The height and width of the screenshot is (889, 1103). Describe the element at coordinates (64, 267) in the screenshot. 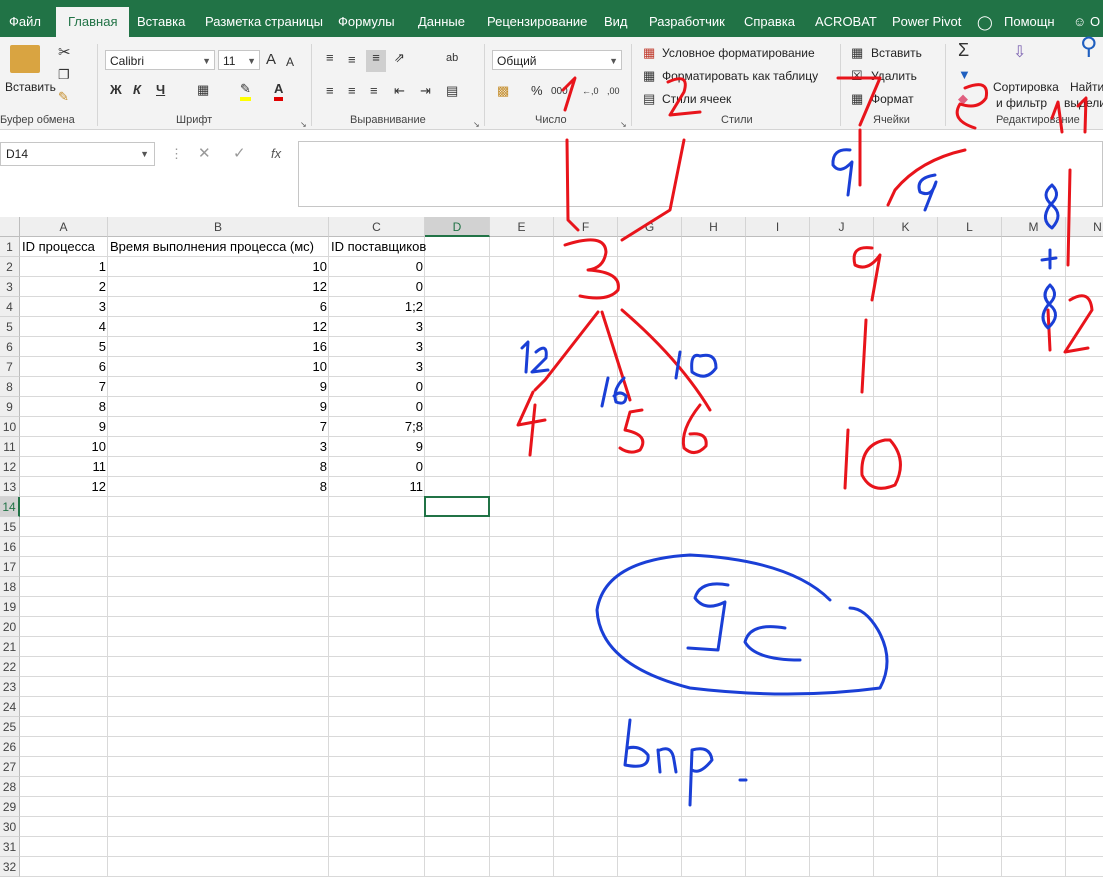

I see `data-cell: 1` at that location.